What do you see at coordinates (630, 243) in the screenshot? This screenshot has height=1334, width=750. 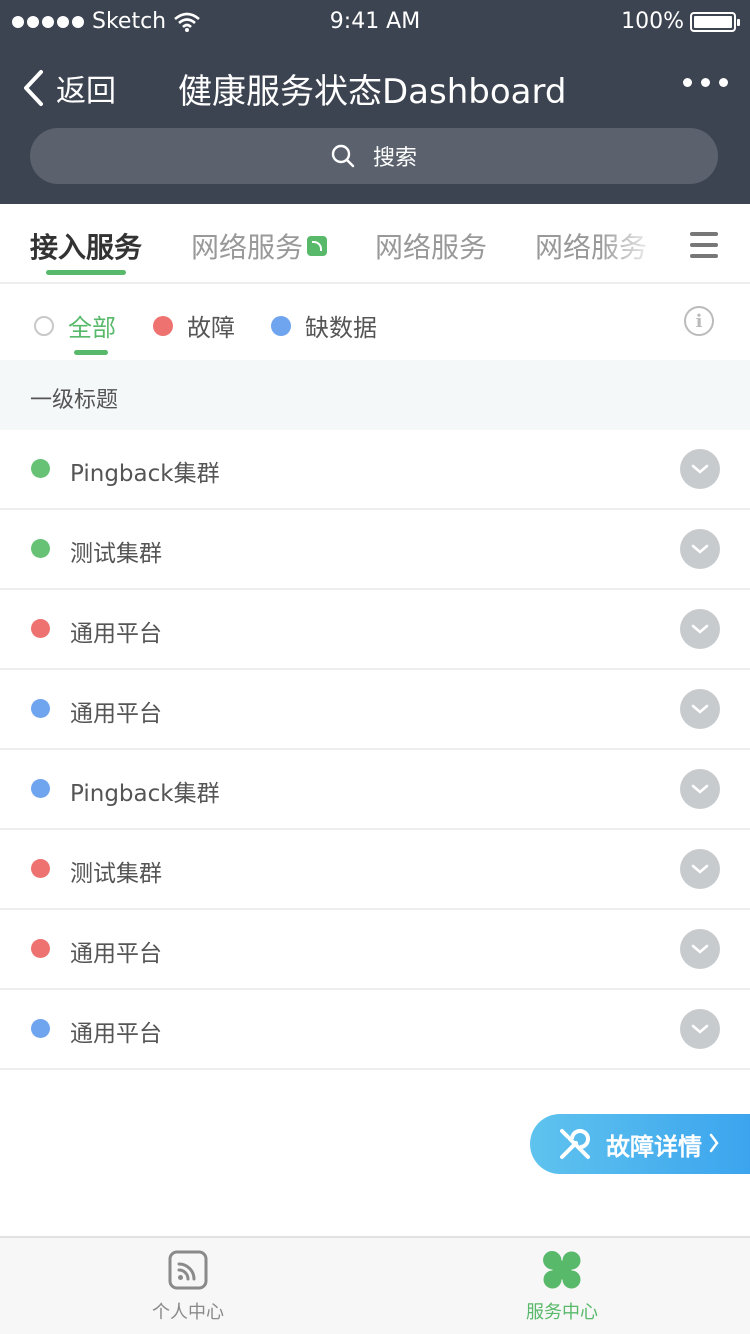 I see `tab-fade` at bounding box center [630, 243].